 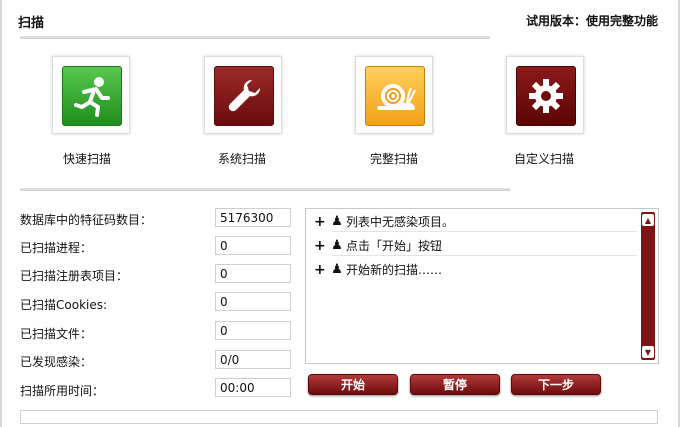 I want to click on files-scanned-label: 已扫描文件：, so click(x=56, y=334).